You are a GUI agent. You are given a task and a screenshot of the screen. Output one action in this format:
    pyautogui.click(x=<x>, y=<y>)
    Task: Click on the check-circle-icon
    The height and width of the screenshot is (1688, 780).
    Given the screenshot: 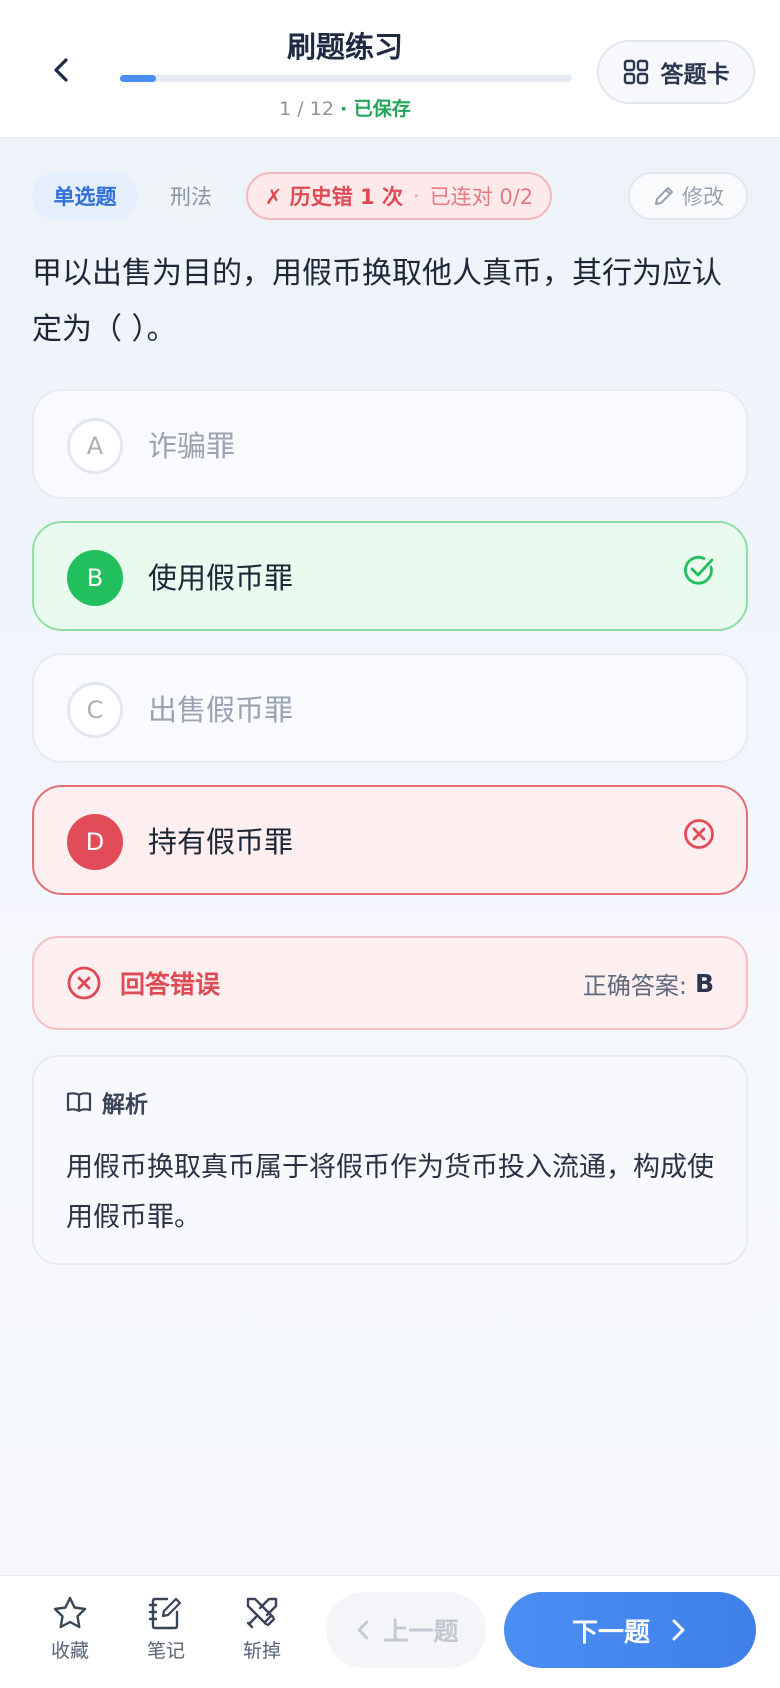 What is the action you would take?
    pyautogui.click(x=699, y=570)
    